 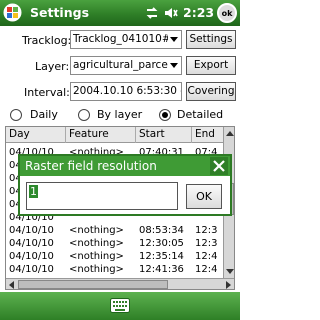 I want to click on interval-field: 2004.10.10 6:53:30 -, so click(x=126, y=91).